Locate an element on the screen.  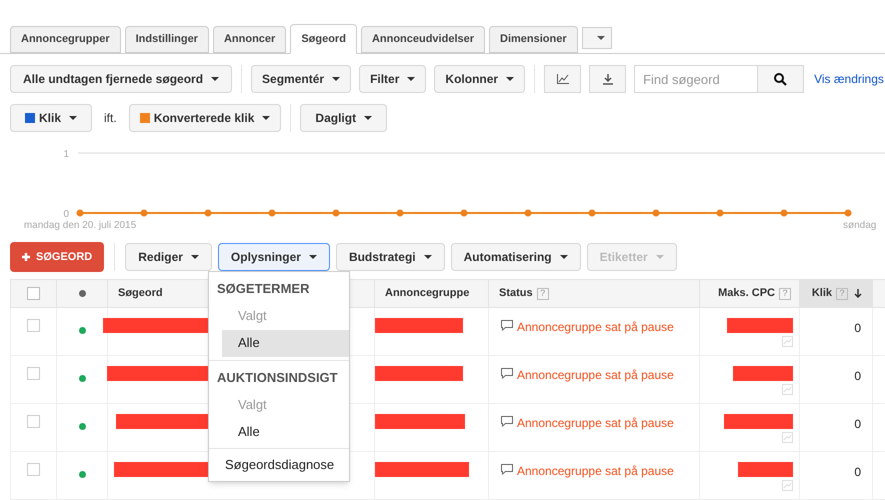
y-tick-label: 1 is located at coordinates (66, 154).